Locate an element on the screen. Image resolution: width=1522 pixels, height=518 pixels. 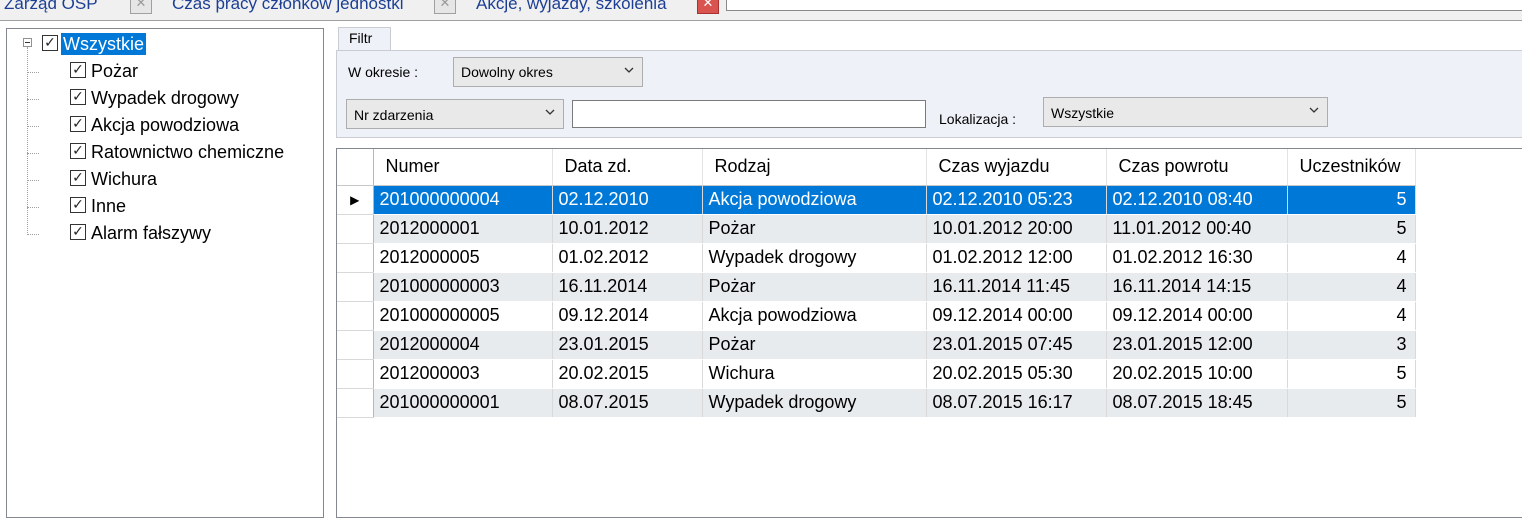
cell-data: 09.12.2014 is located at coordinates (627, 316).